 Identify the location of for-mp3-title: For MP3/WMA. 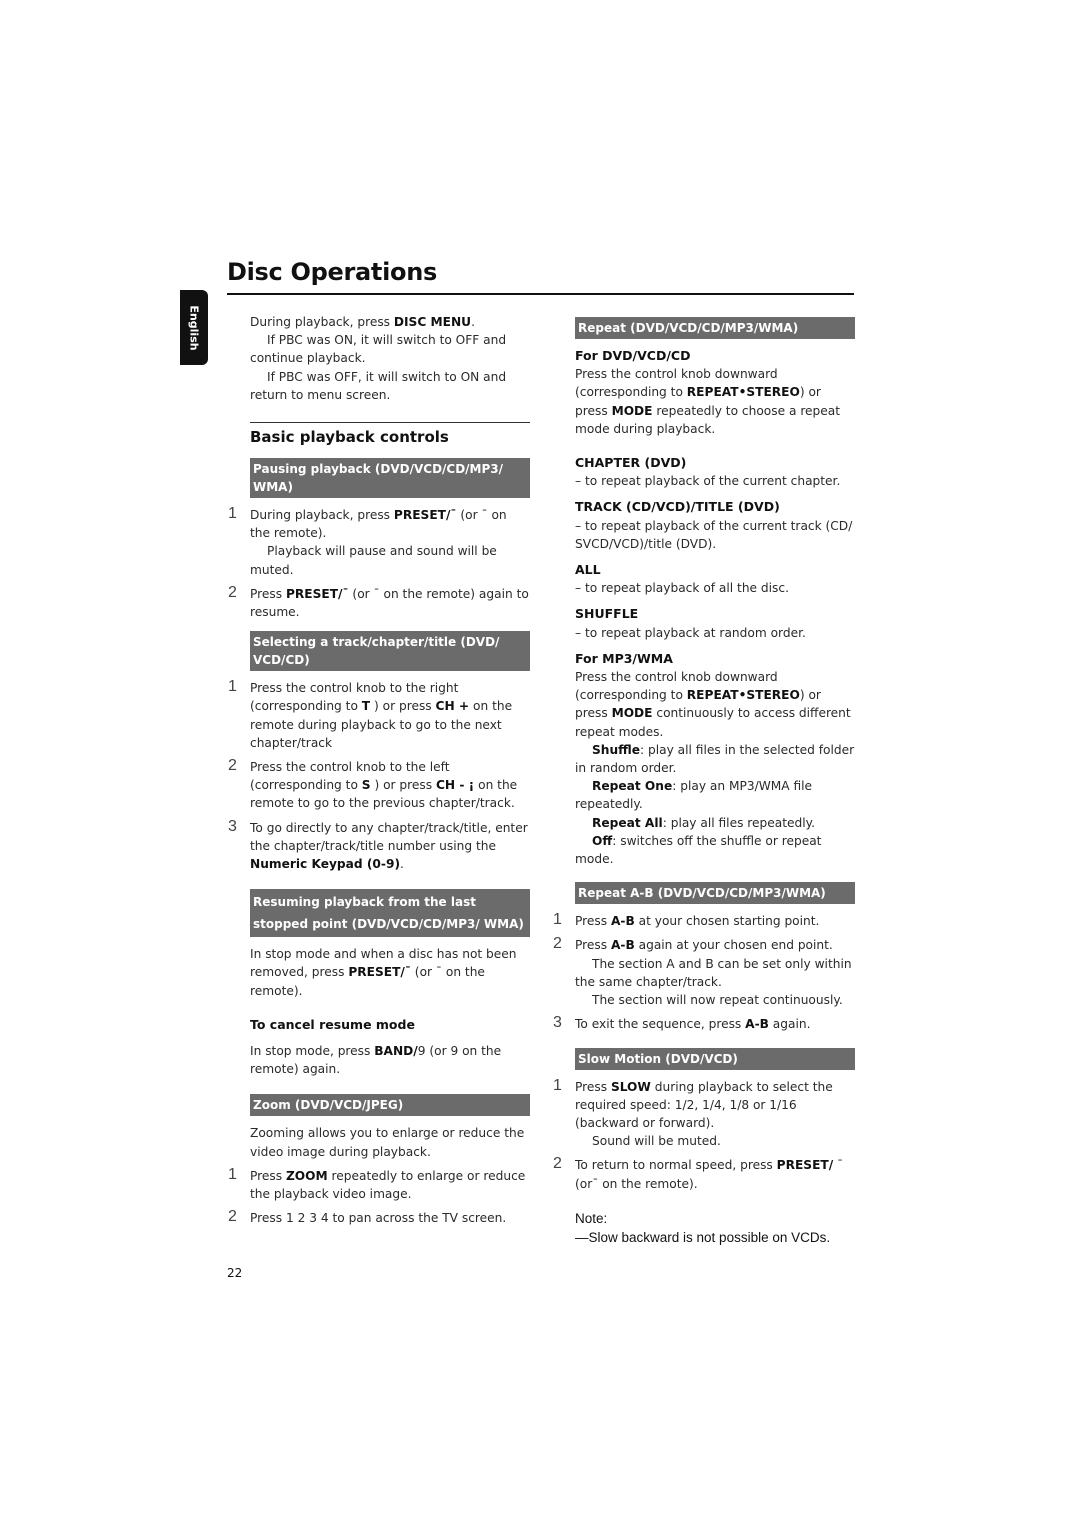
(624, 658).